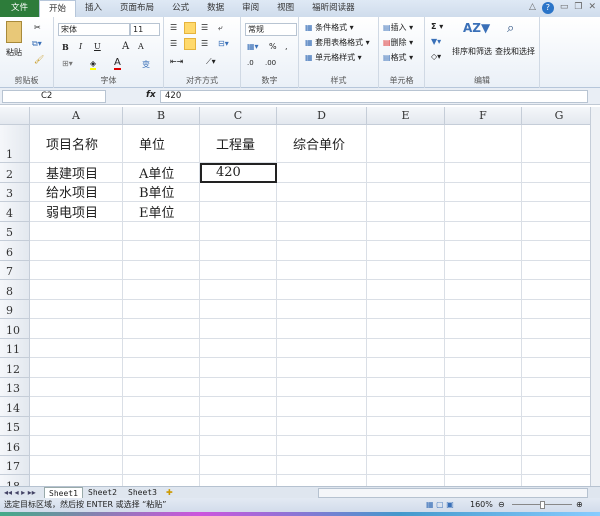 The height and width of the screenshot is (516, 600). What do you see at coordinates (173, 43) in the screenshot?
I see `align-left-icon: ☰` at bounding box center [173, 43].